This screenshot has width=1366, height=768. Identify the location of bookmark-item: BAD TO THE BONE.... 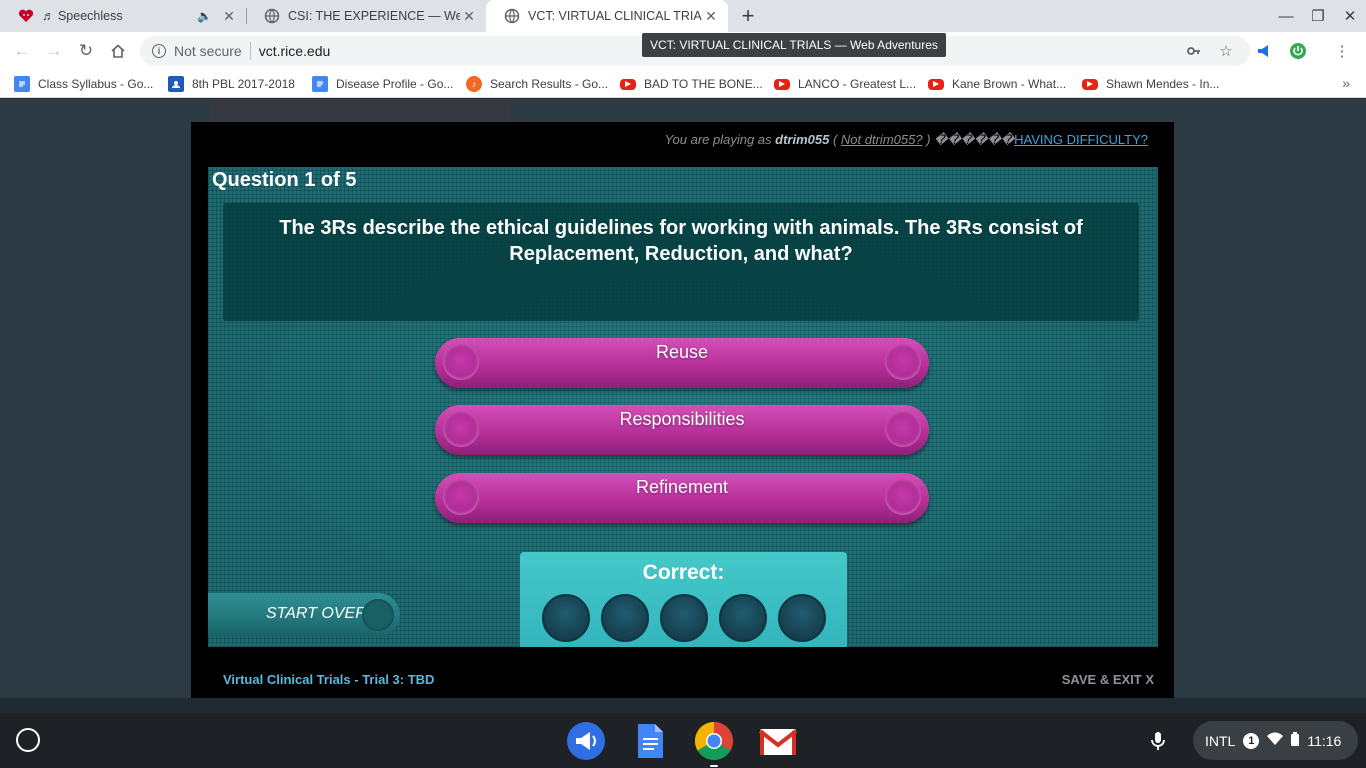
(691, 84).